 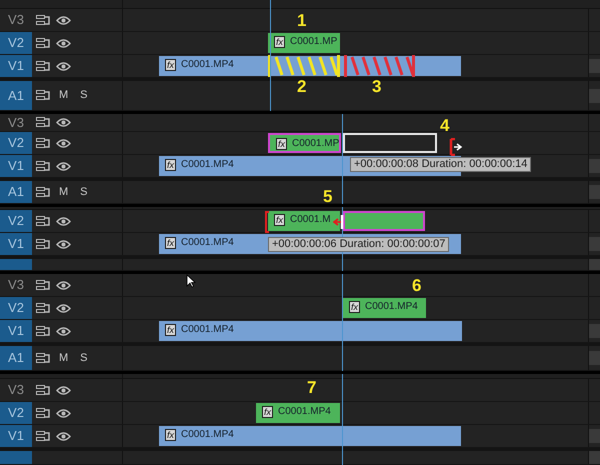 I want to click on video-clip: fx C0001.M, so click(x=304, y=221).